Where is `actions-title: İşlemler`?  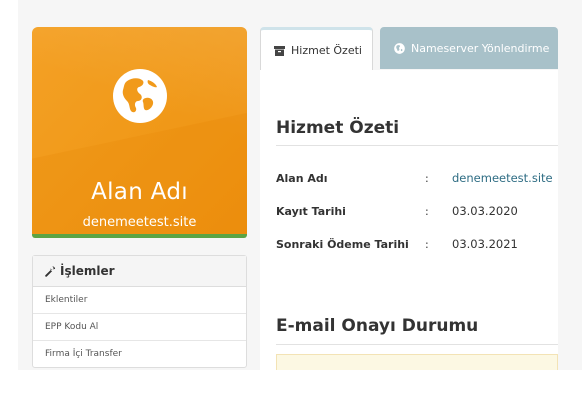
actions-title: İşlemler is located at coordinates (87, 271).